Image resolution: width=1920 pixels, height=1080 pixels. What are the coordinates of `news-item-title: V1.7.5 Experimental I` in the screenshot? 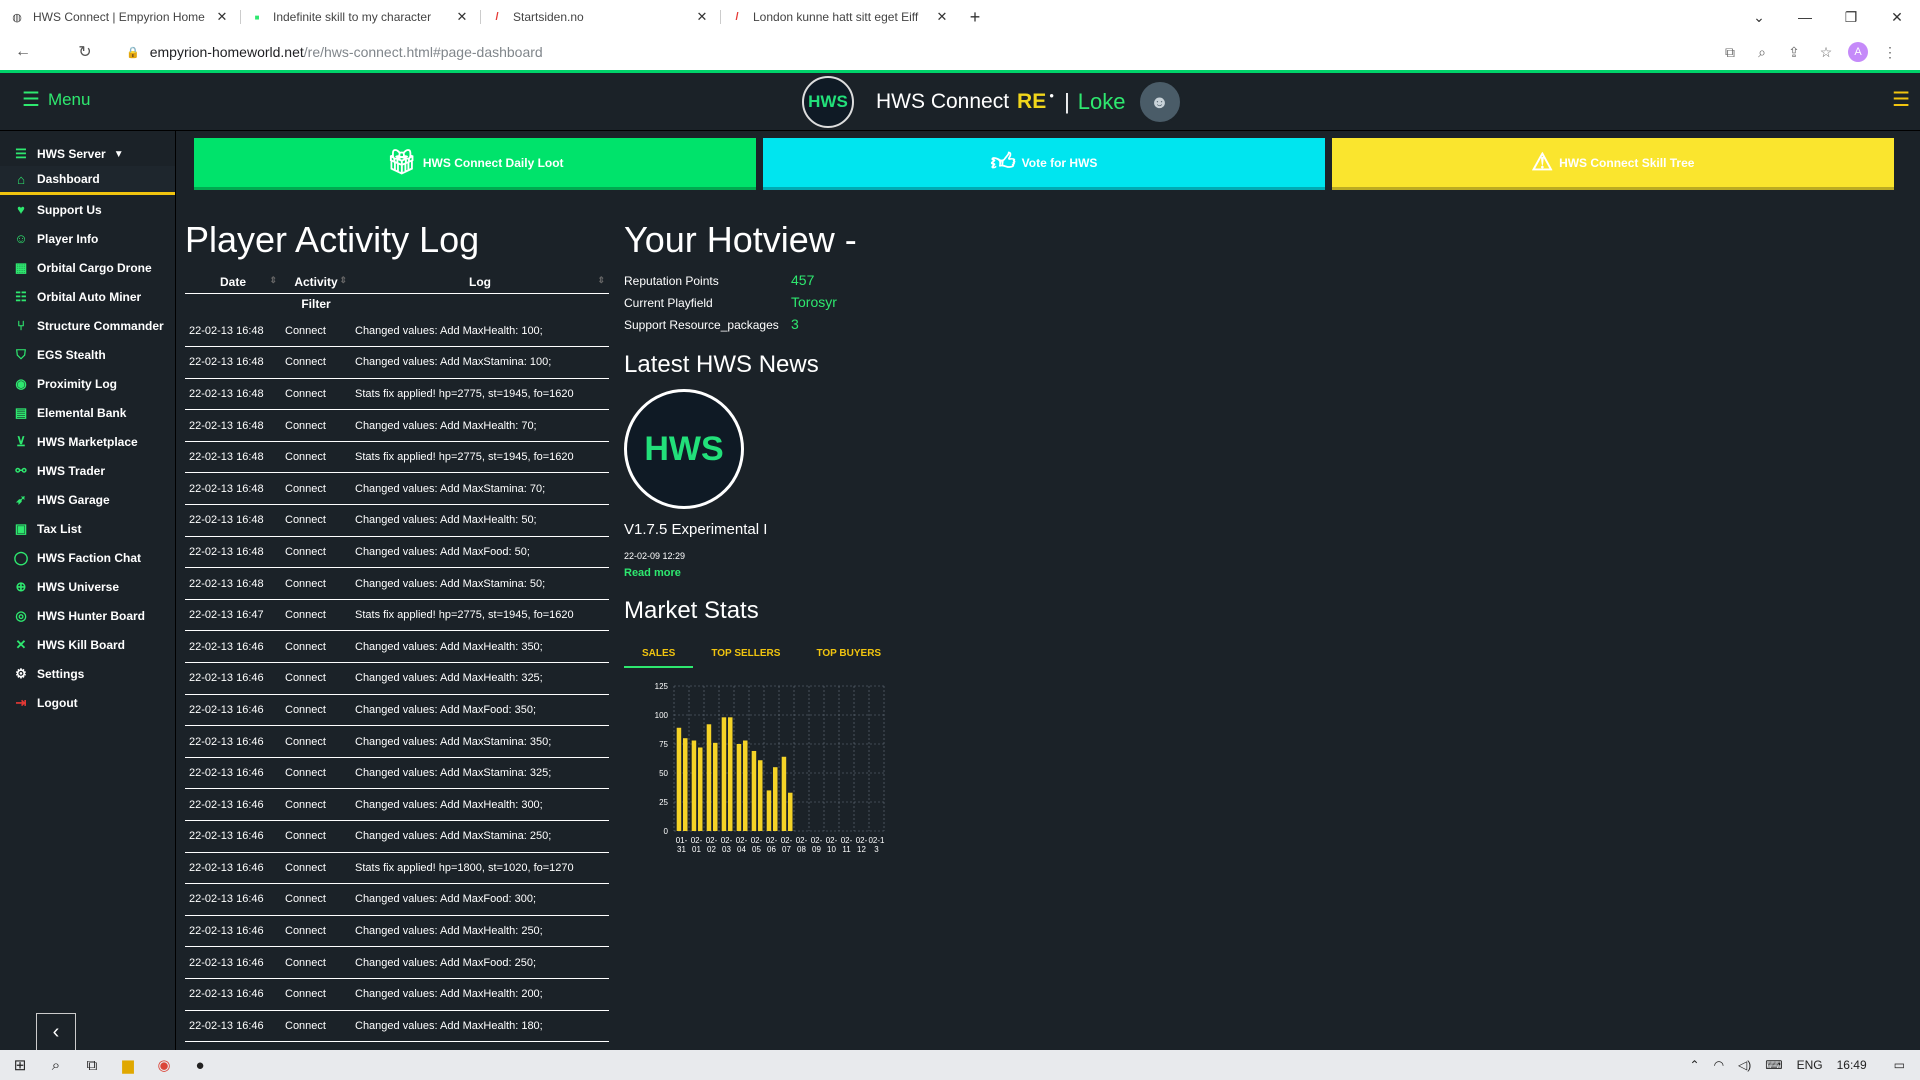 It's located at (695, 529).